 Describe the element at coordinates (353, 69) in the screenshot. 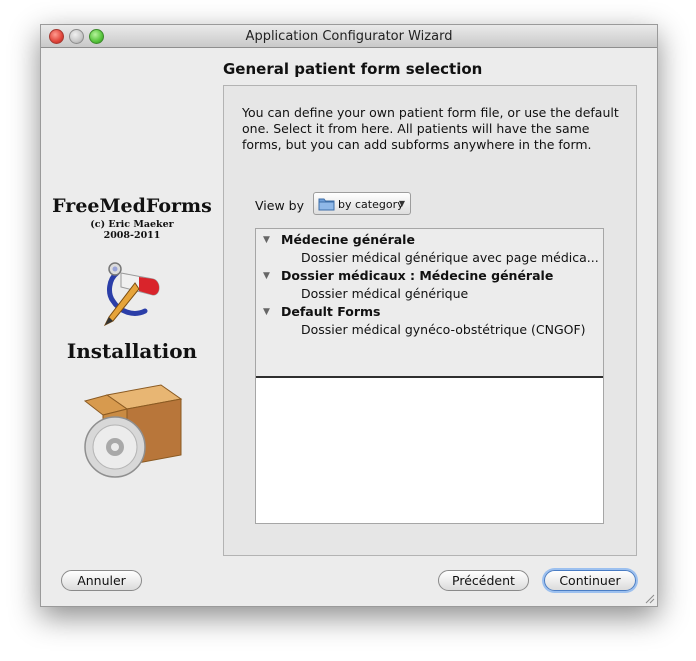

I see `page-title: General patient form selection` at that location.